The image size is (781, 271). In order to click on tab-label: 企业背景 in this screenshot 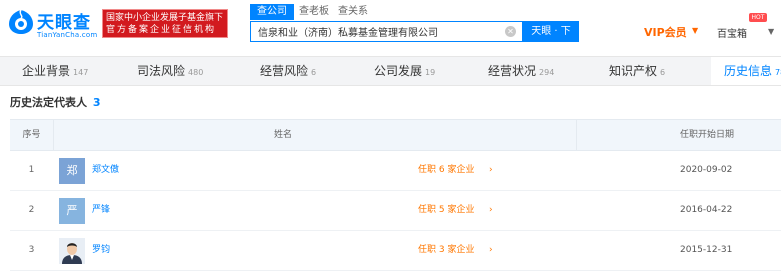, I will do `click(46, 71)`.